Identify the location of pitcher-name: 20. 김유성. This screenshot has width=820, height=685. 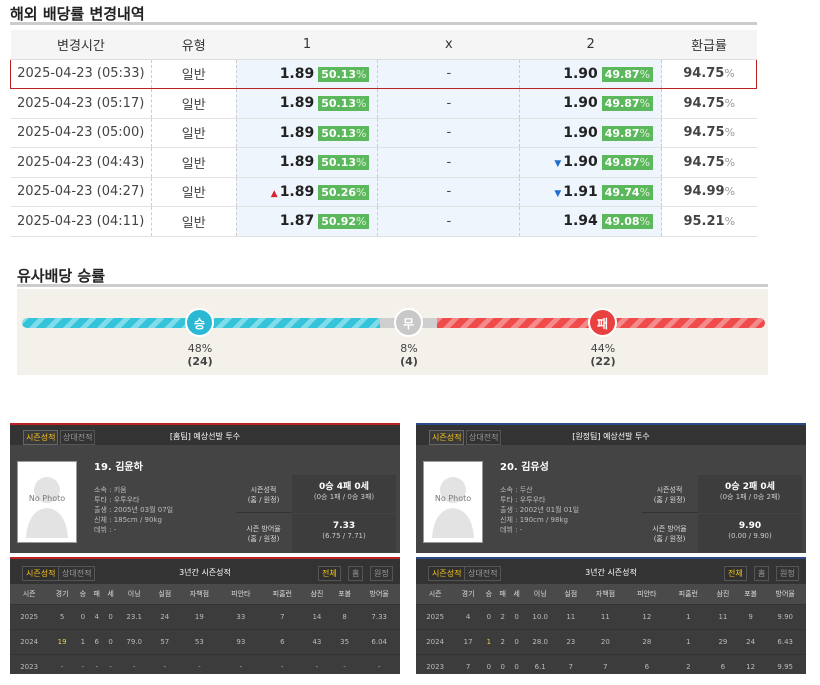
(524, 465).